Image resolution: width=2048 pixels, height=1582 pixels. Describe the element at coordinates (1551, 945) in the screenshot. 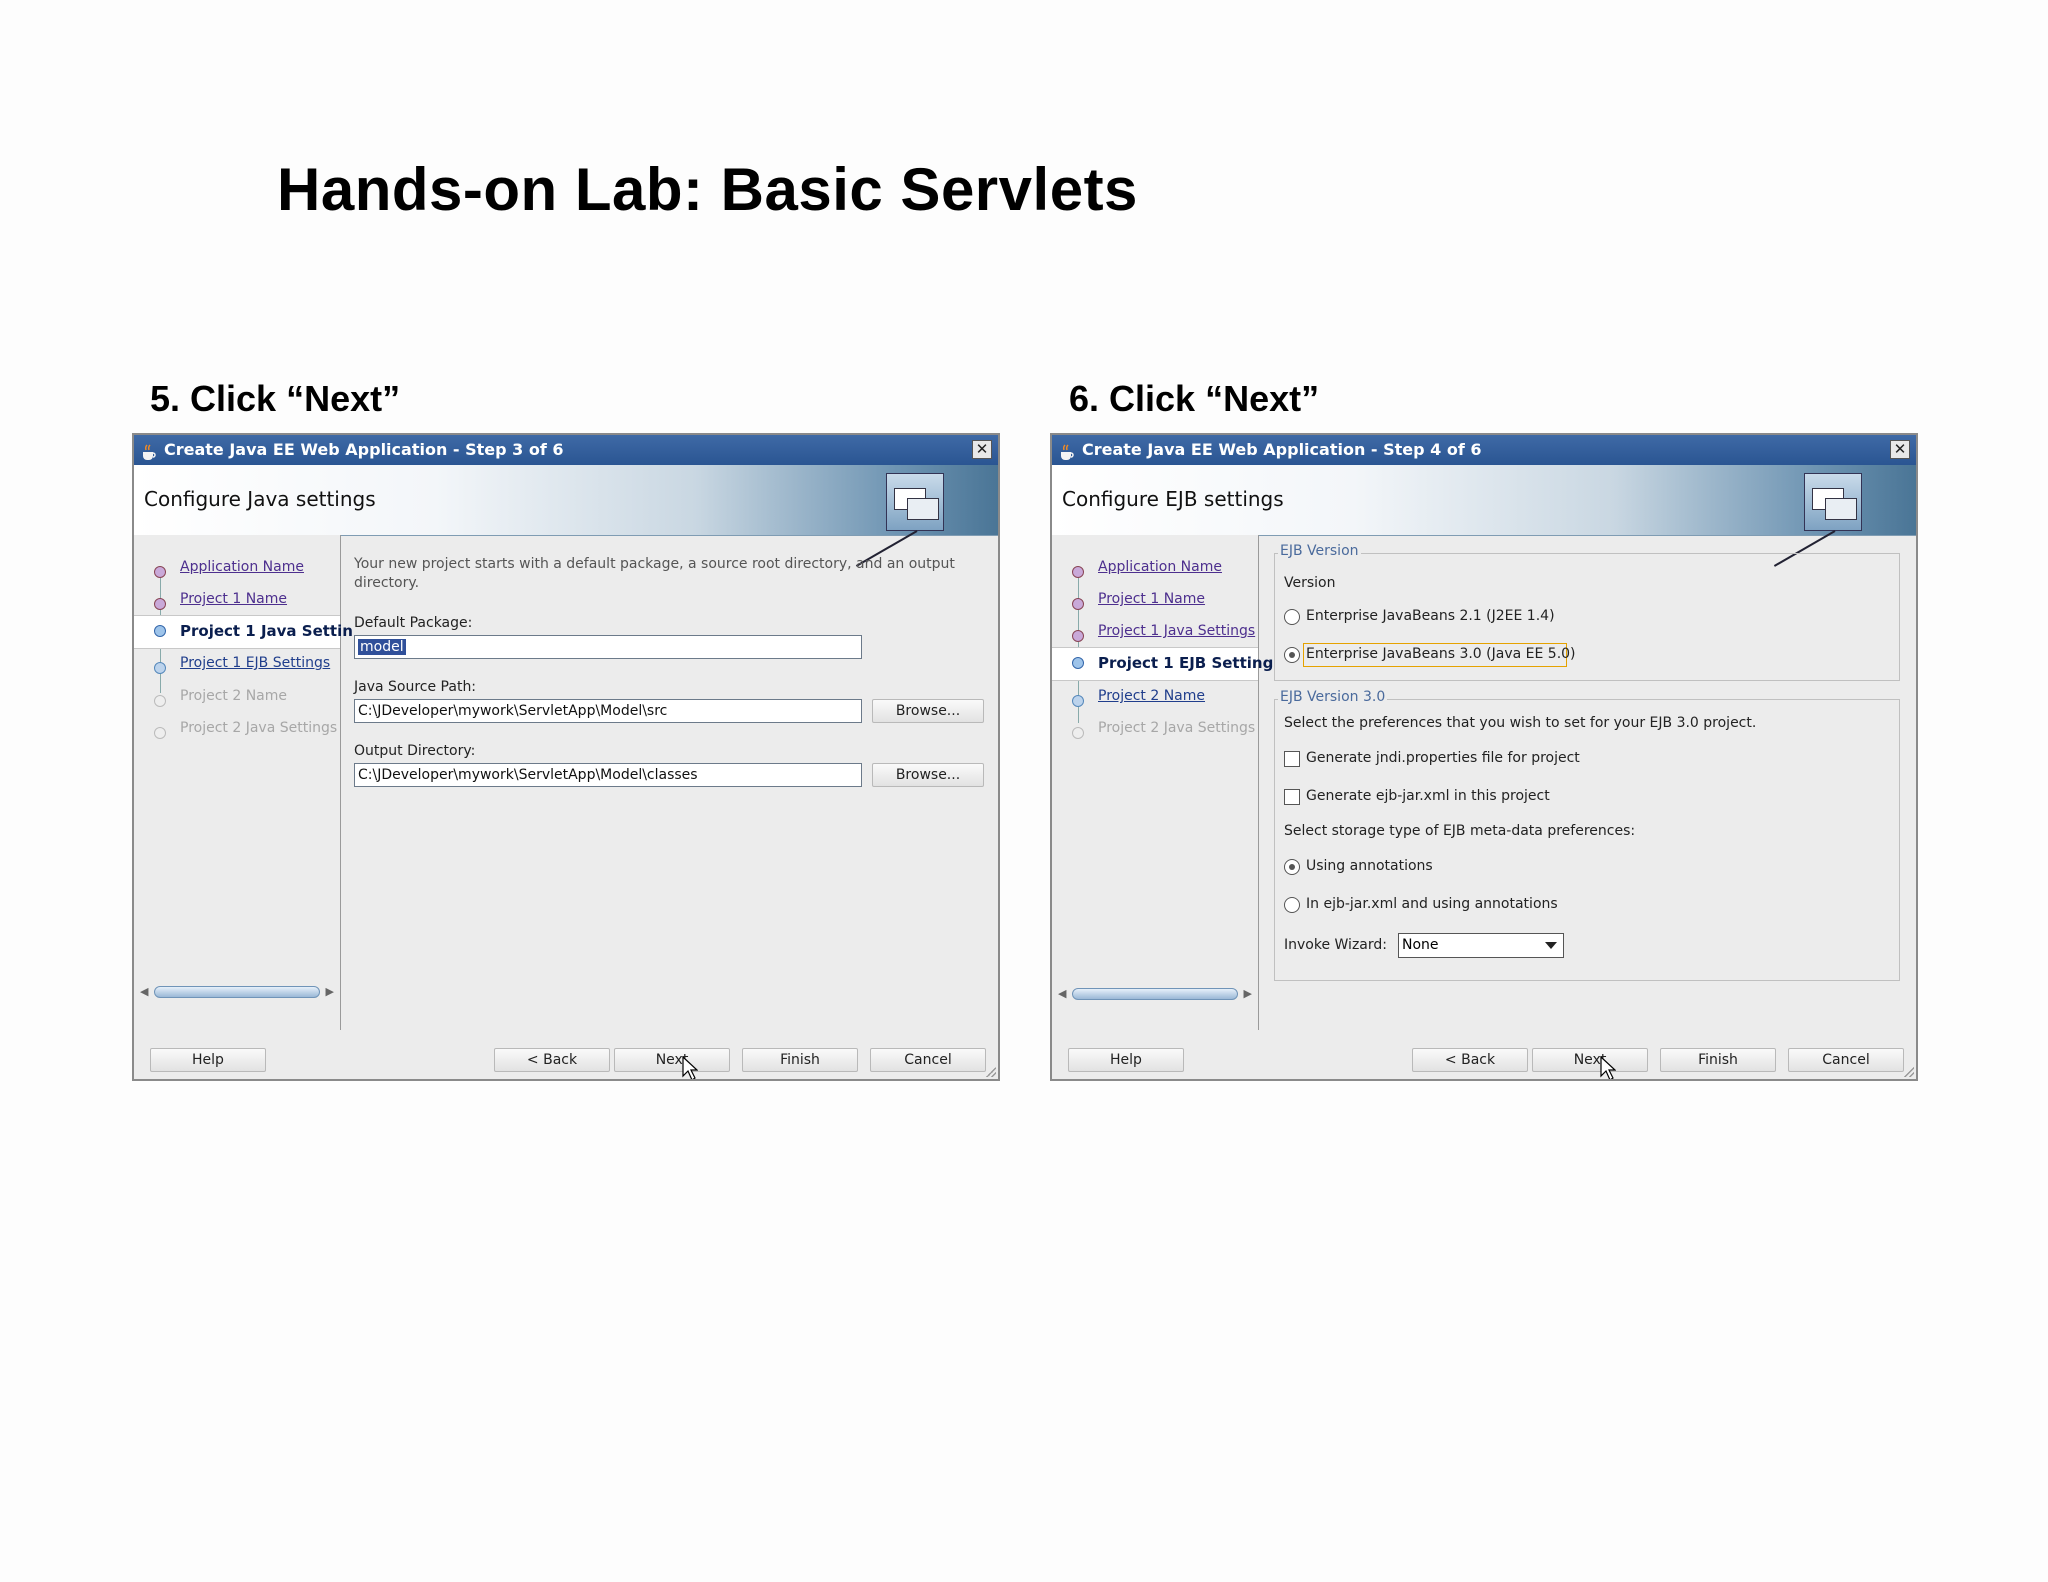

I see `chevron-down-icon` at that location.